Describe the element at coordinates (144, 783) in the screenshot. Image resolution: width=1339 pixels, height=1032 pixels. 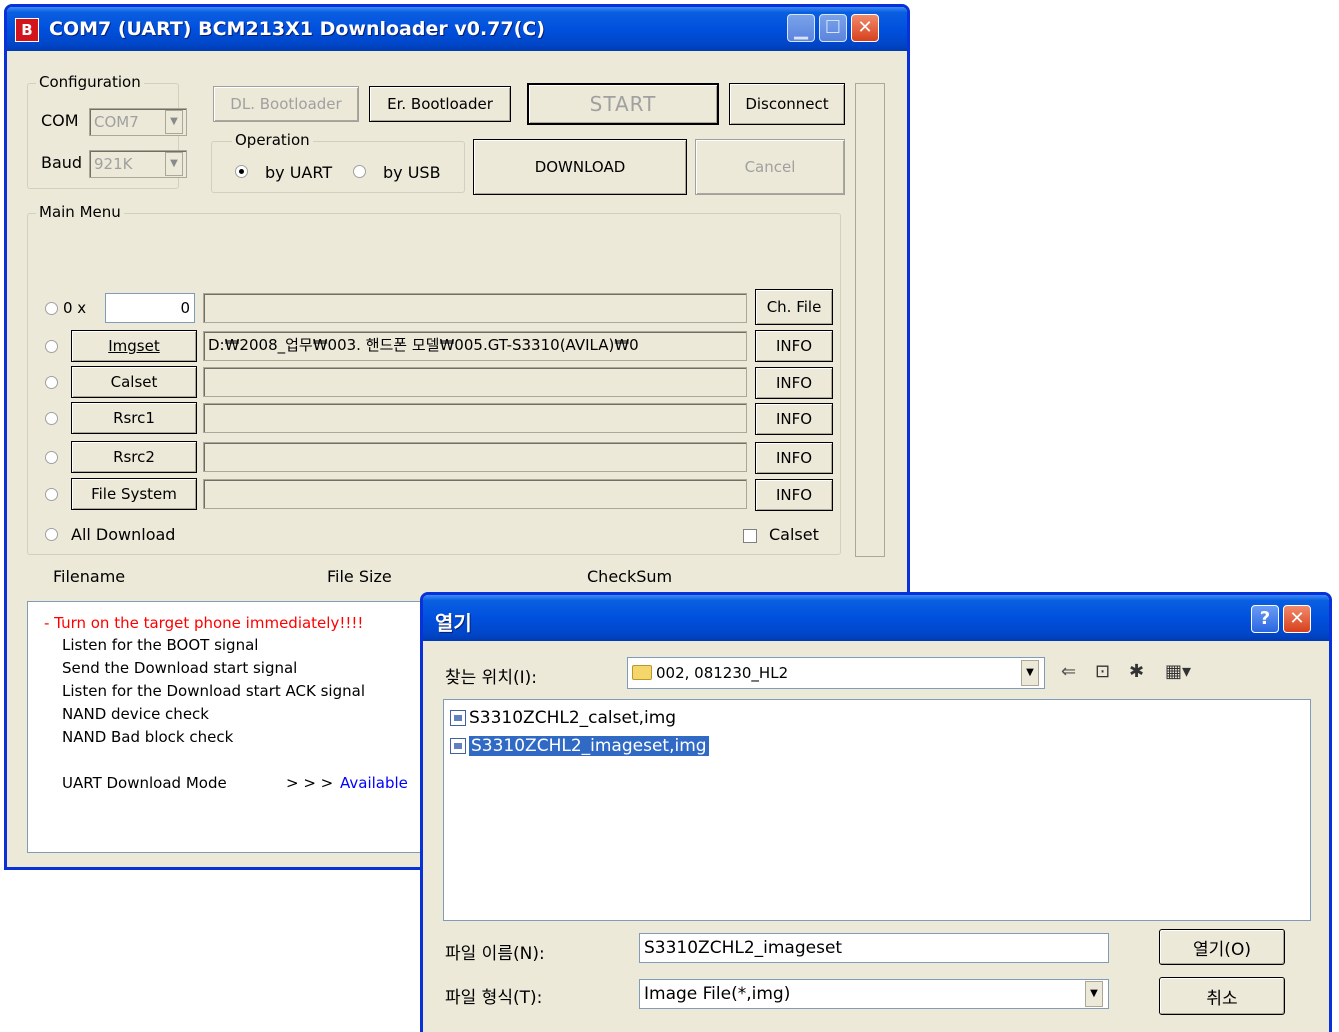
I see `log-mode-label: UART Download Mode` at that location.